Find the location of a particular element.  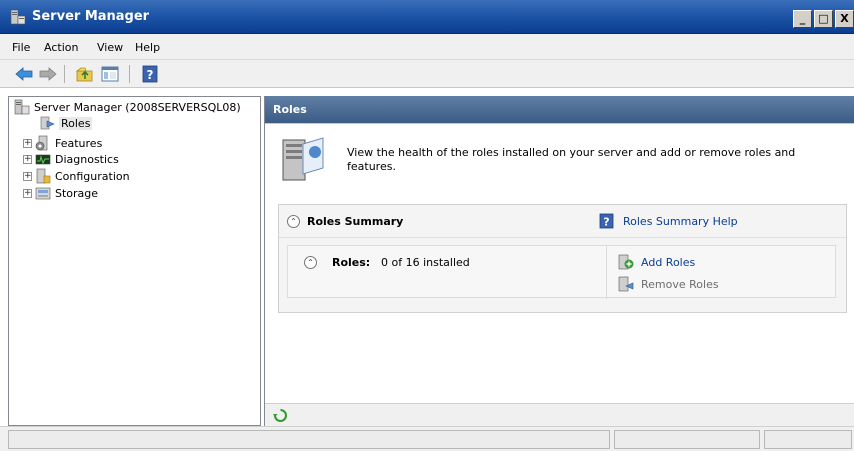

tree-item-storage: + Storage is located at coordinates (60, 193).